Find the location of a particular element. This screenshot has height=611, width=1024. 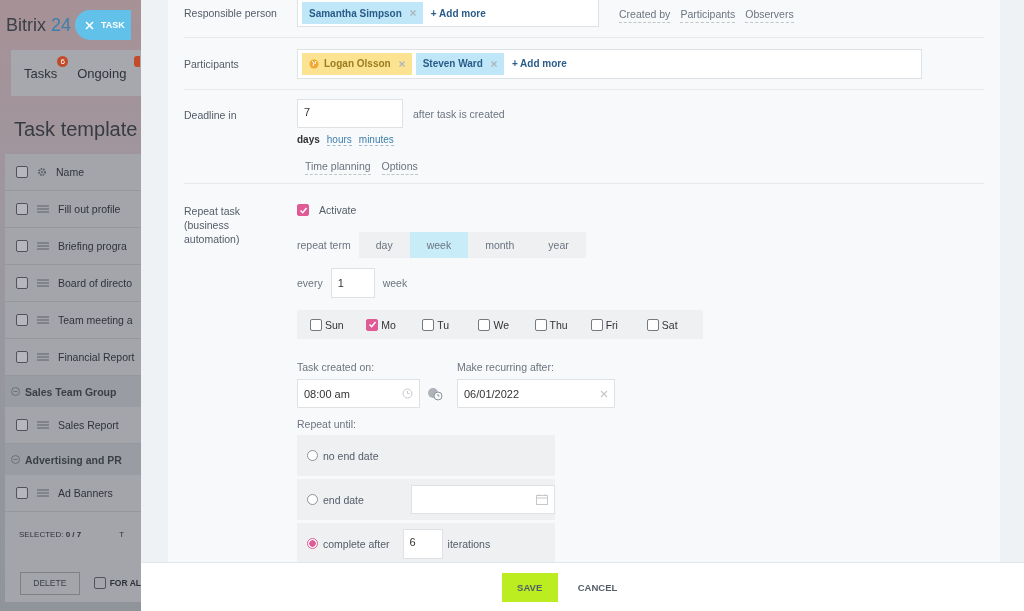

weekday-label: Mo is located at coordinates (388, 324).